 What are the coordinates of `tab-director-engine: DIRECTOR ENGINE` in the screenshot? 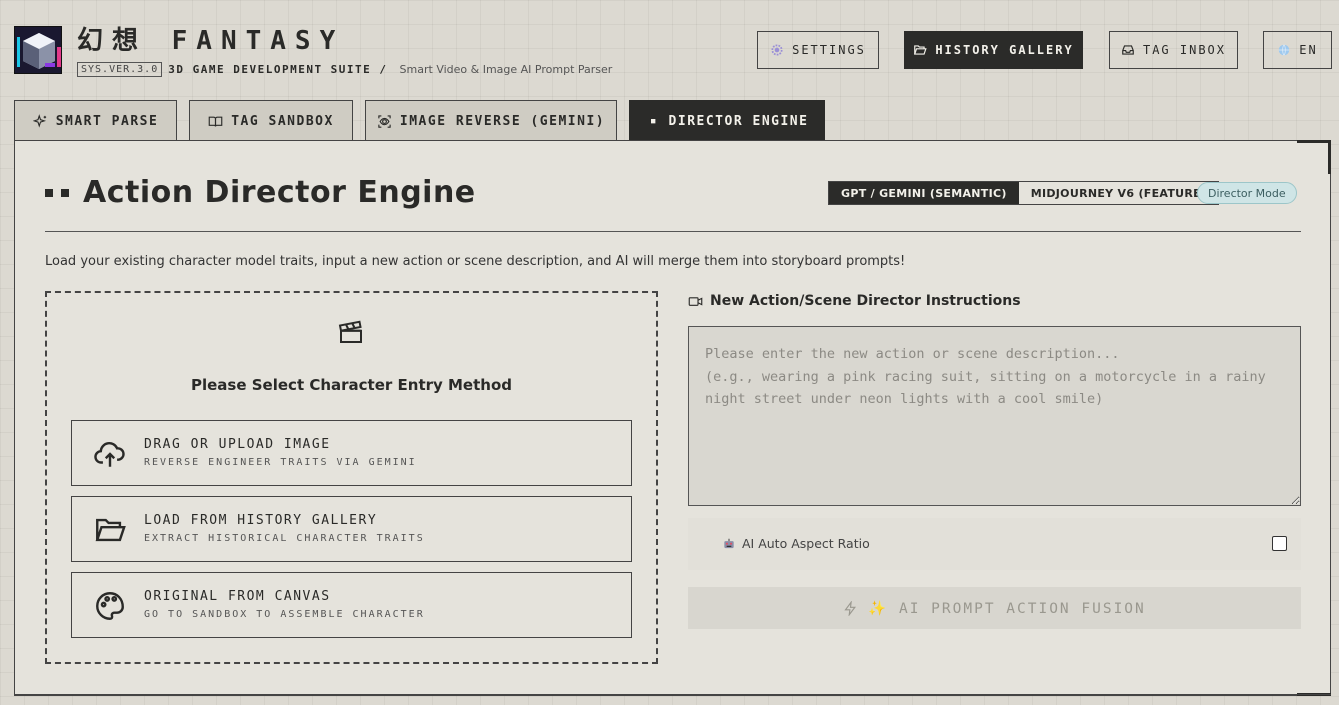 It's located at (727, 120).